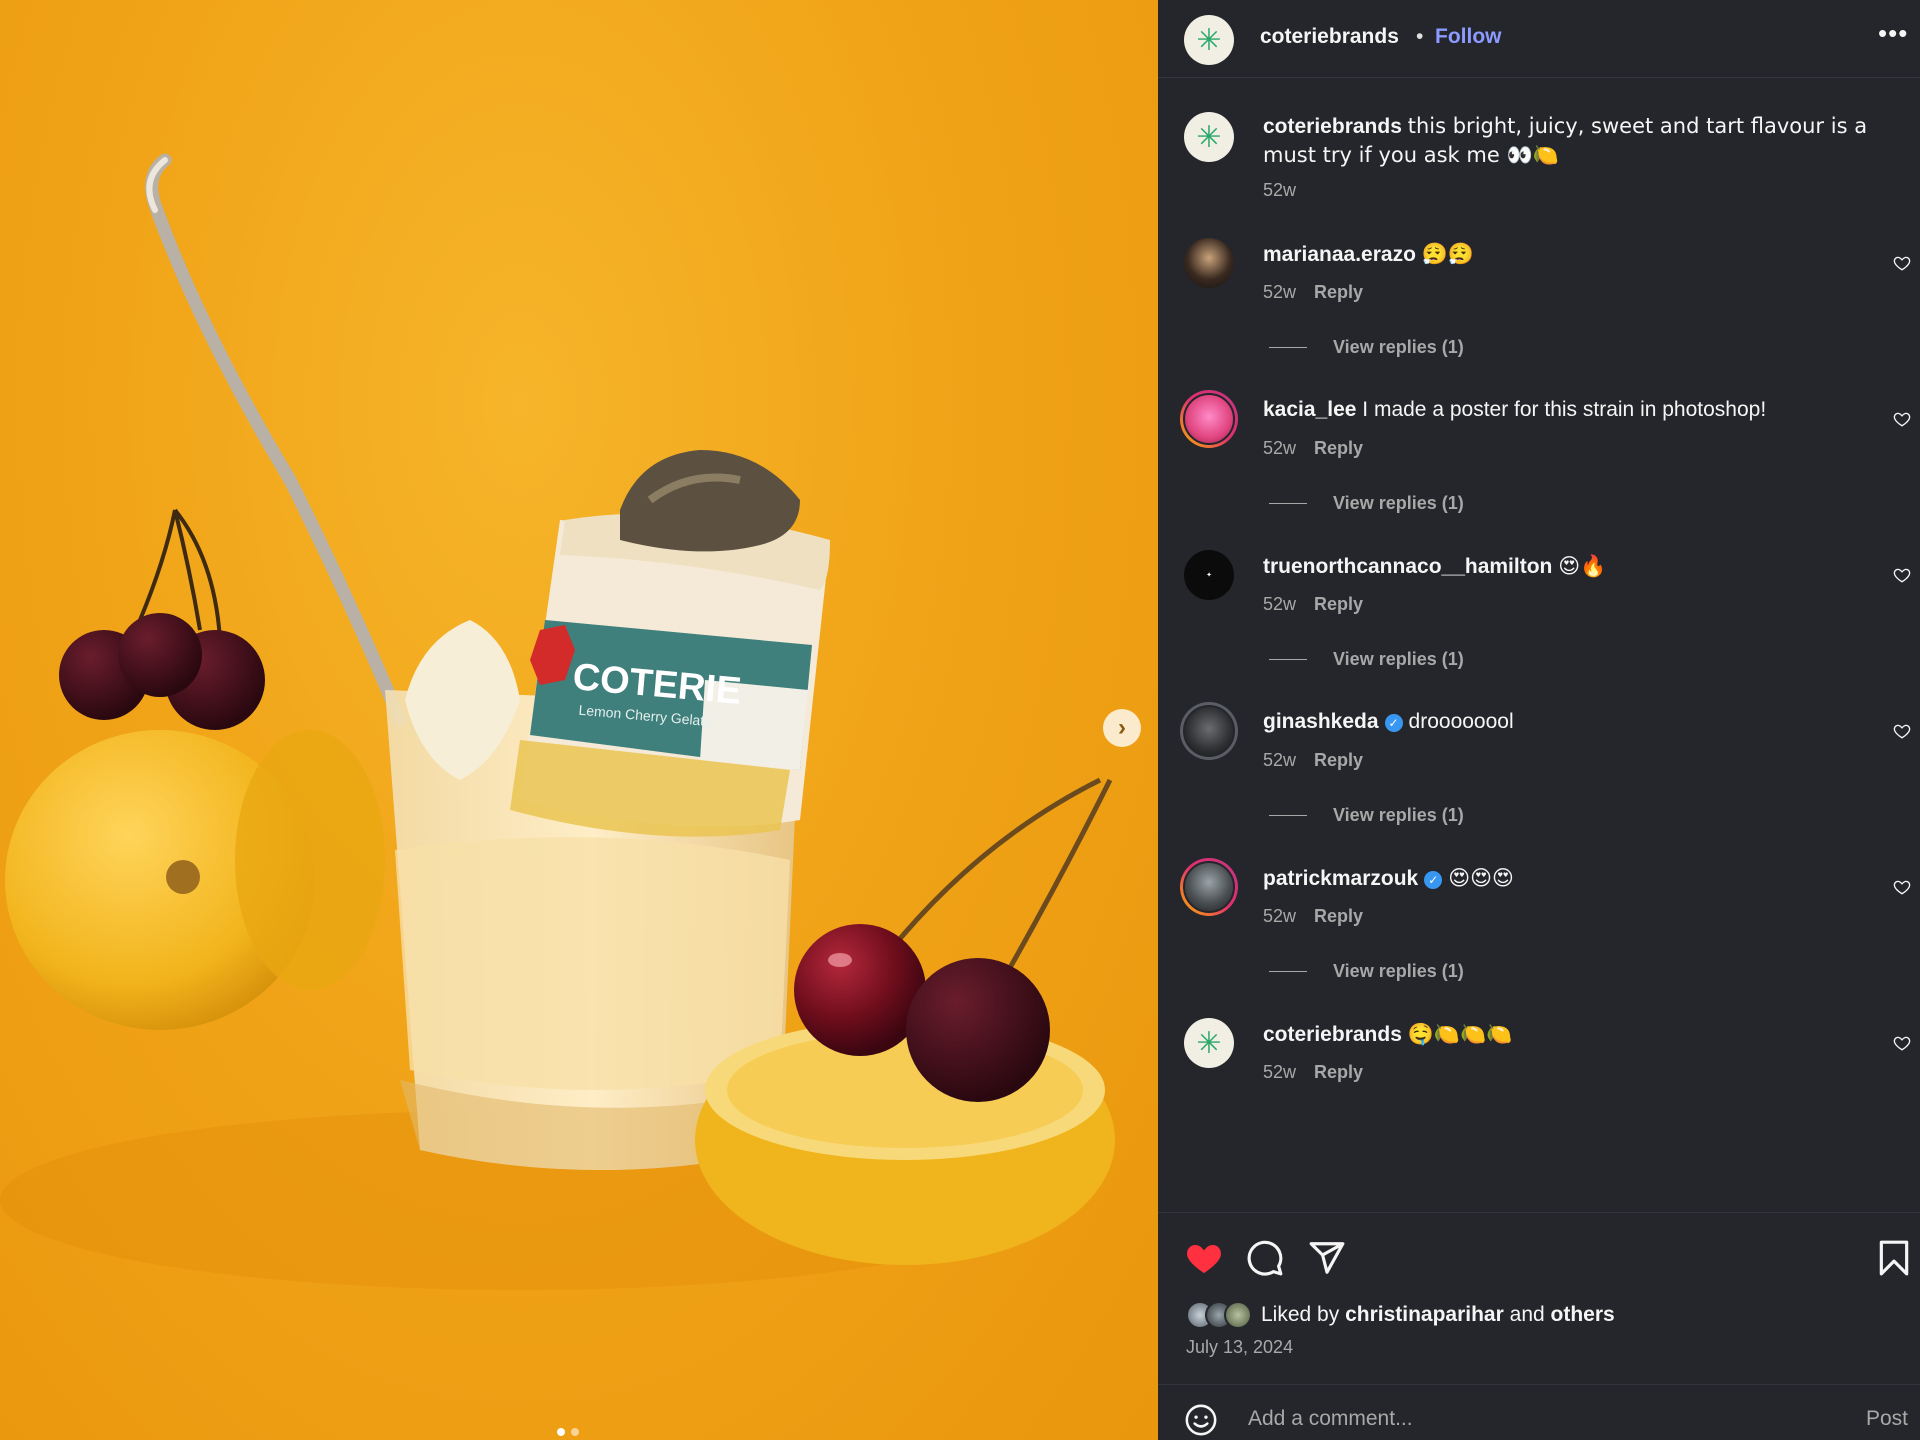 This screenshot has height=1440, width=1920. What do you see at coordinates (1238, 1315) in the screenshot?
I see `liker-avatar` at bounding box center [1238, 1315].